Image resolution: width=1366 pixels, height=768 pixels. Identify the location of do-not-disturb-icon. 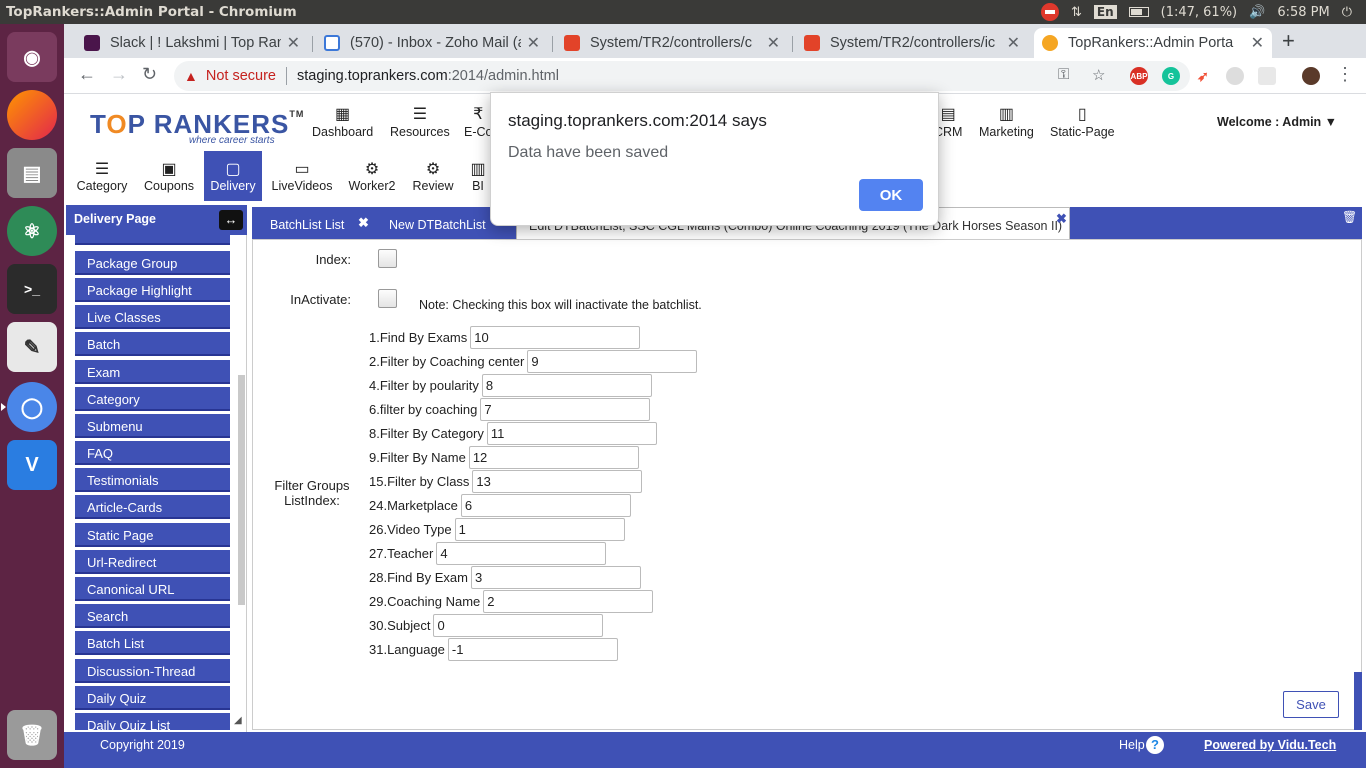
(1049, 12).